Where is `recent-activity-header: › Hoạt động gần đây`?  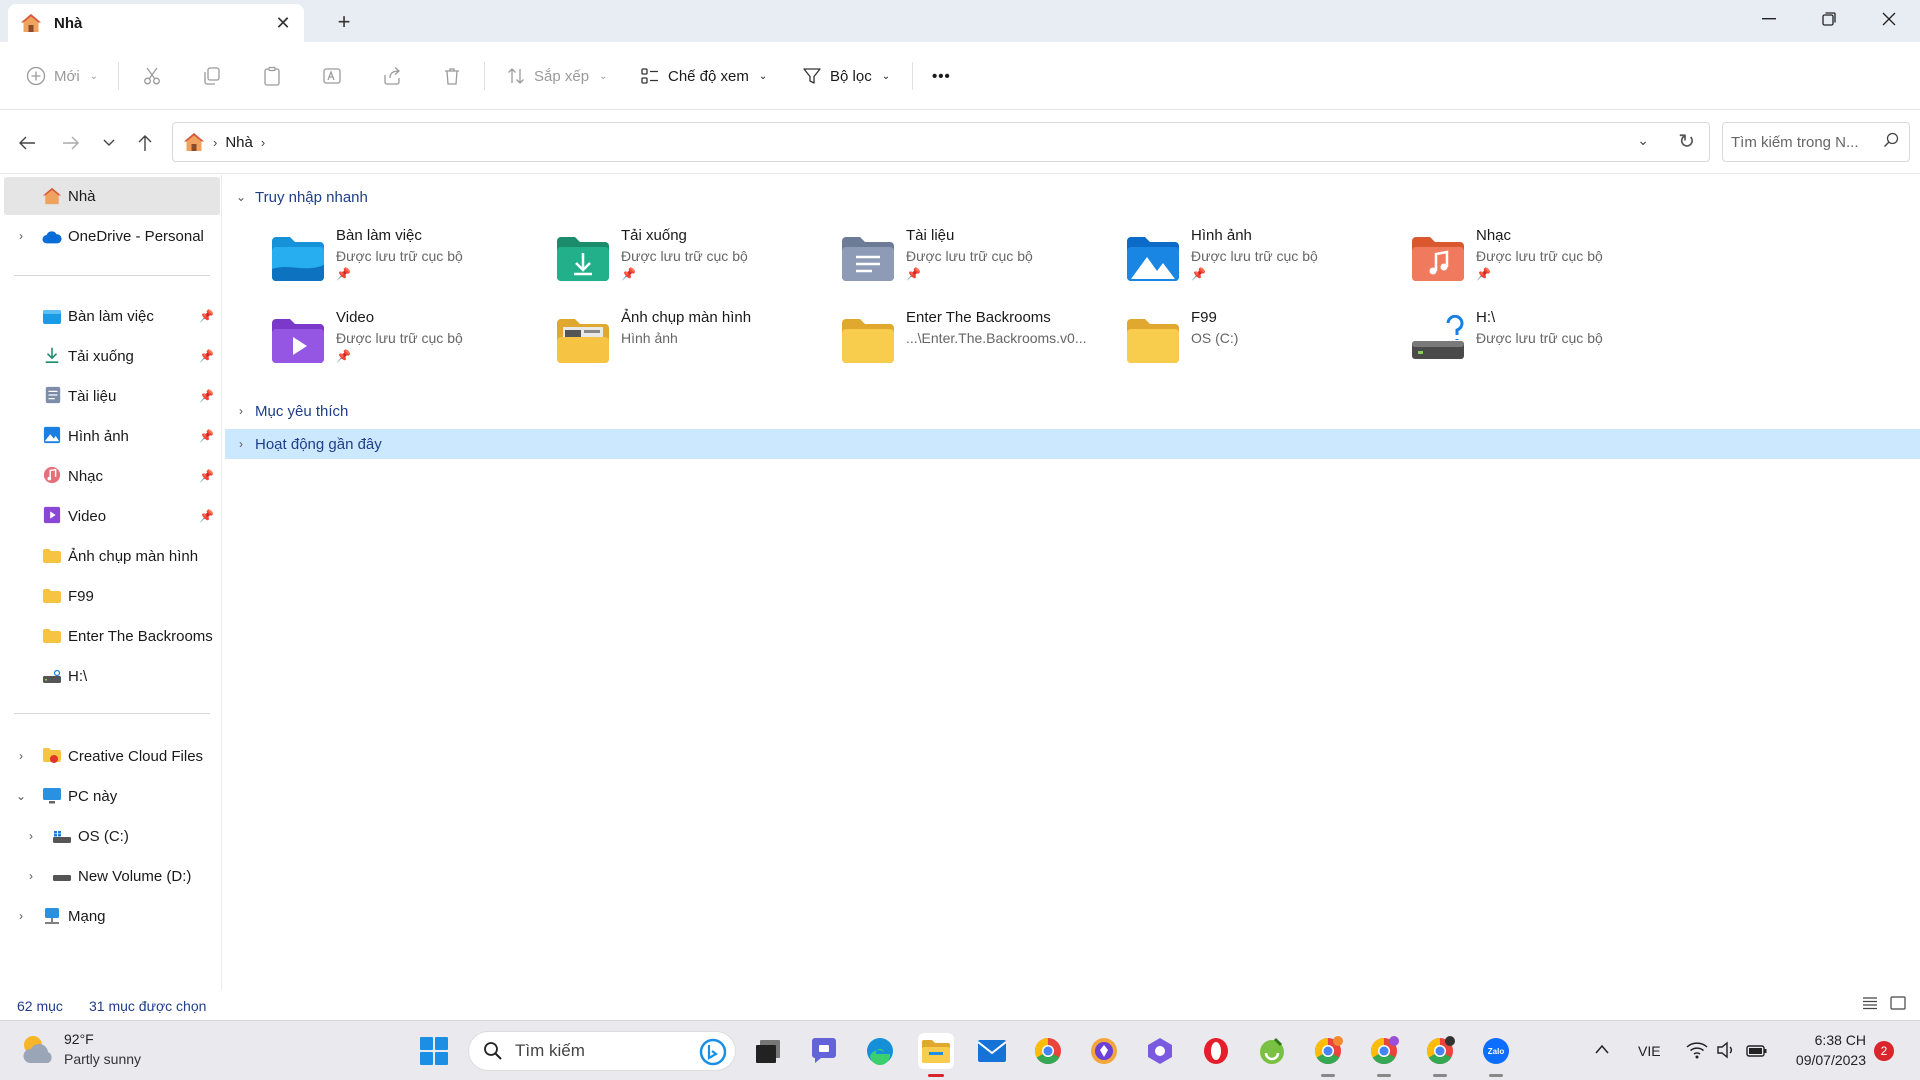 recent-activity-header: › Hoạt động gần đây is located at coordinates (1072, 444).